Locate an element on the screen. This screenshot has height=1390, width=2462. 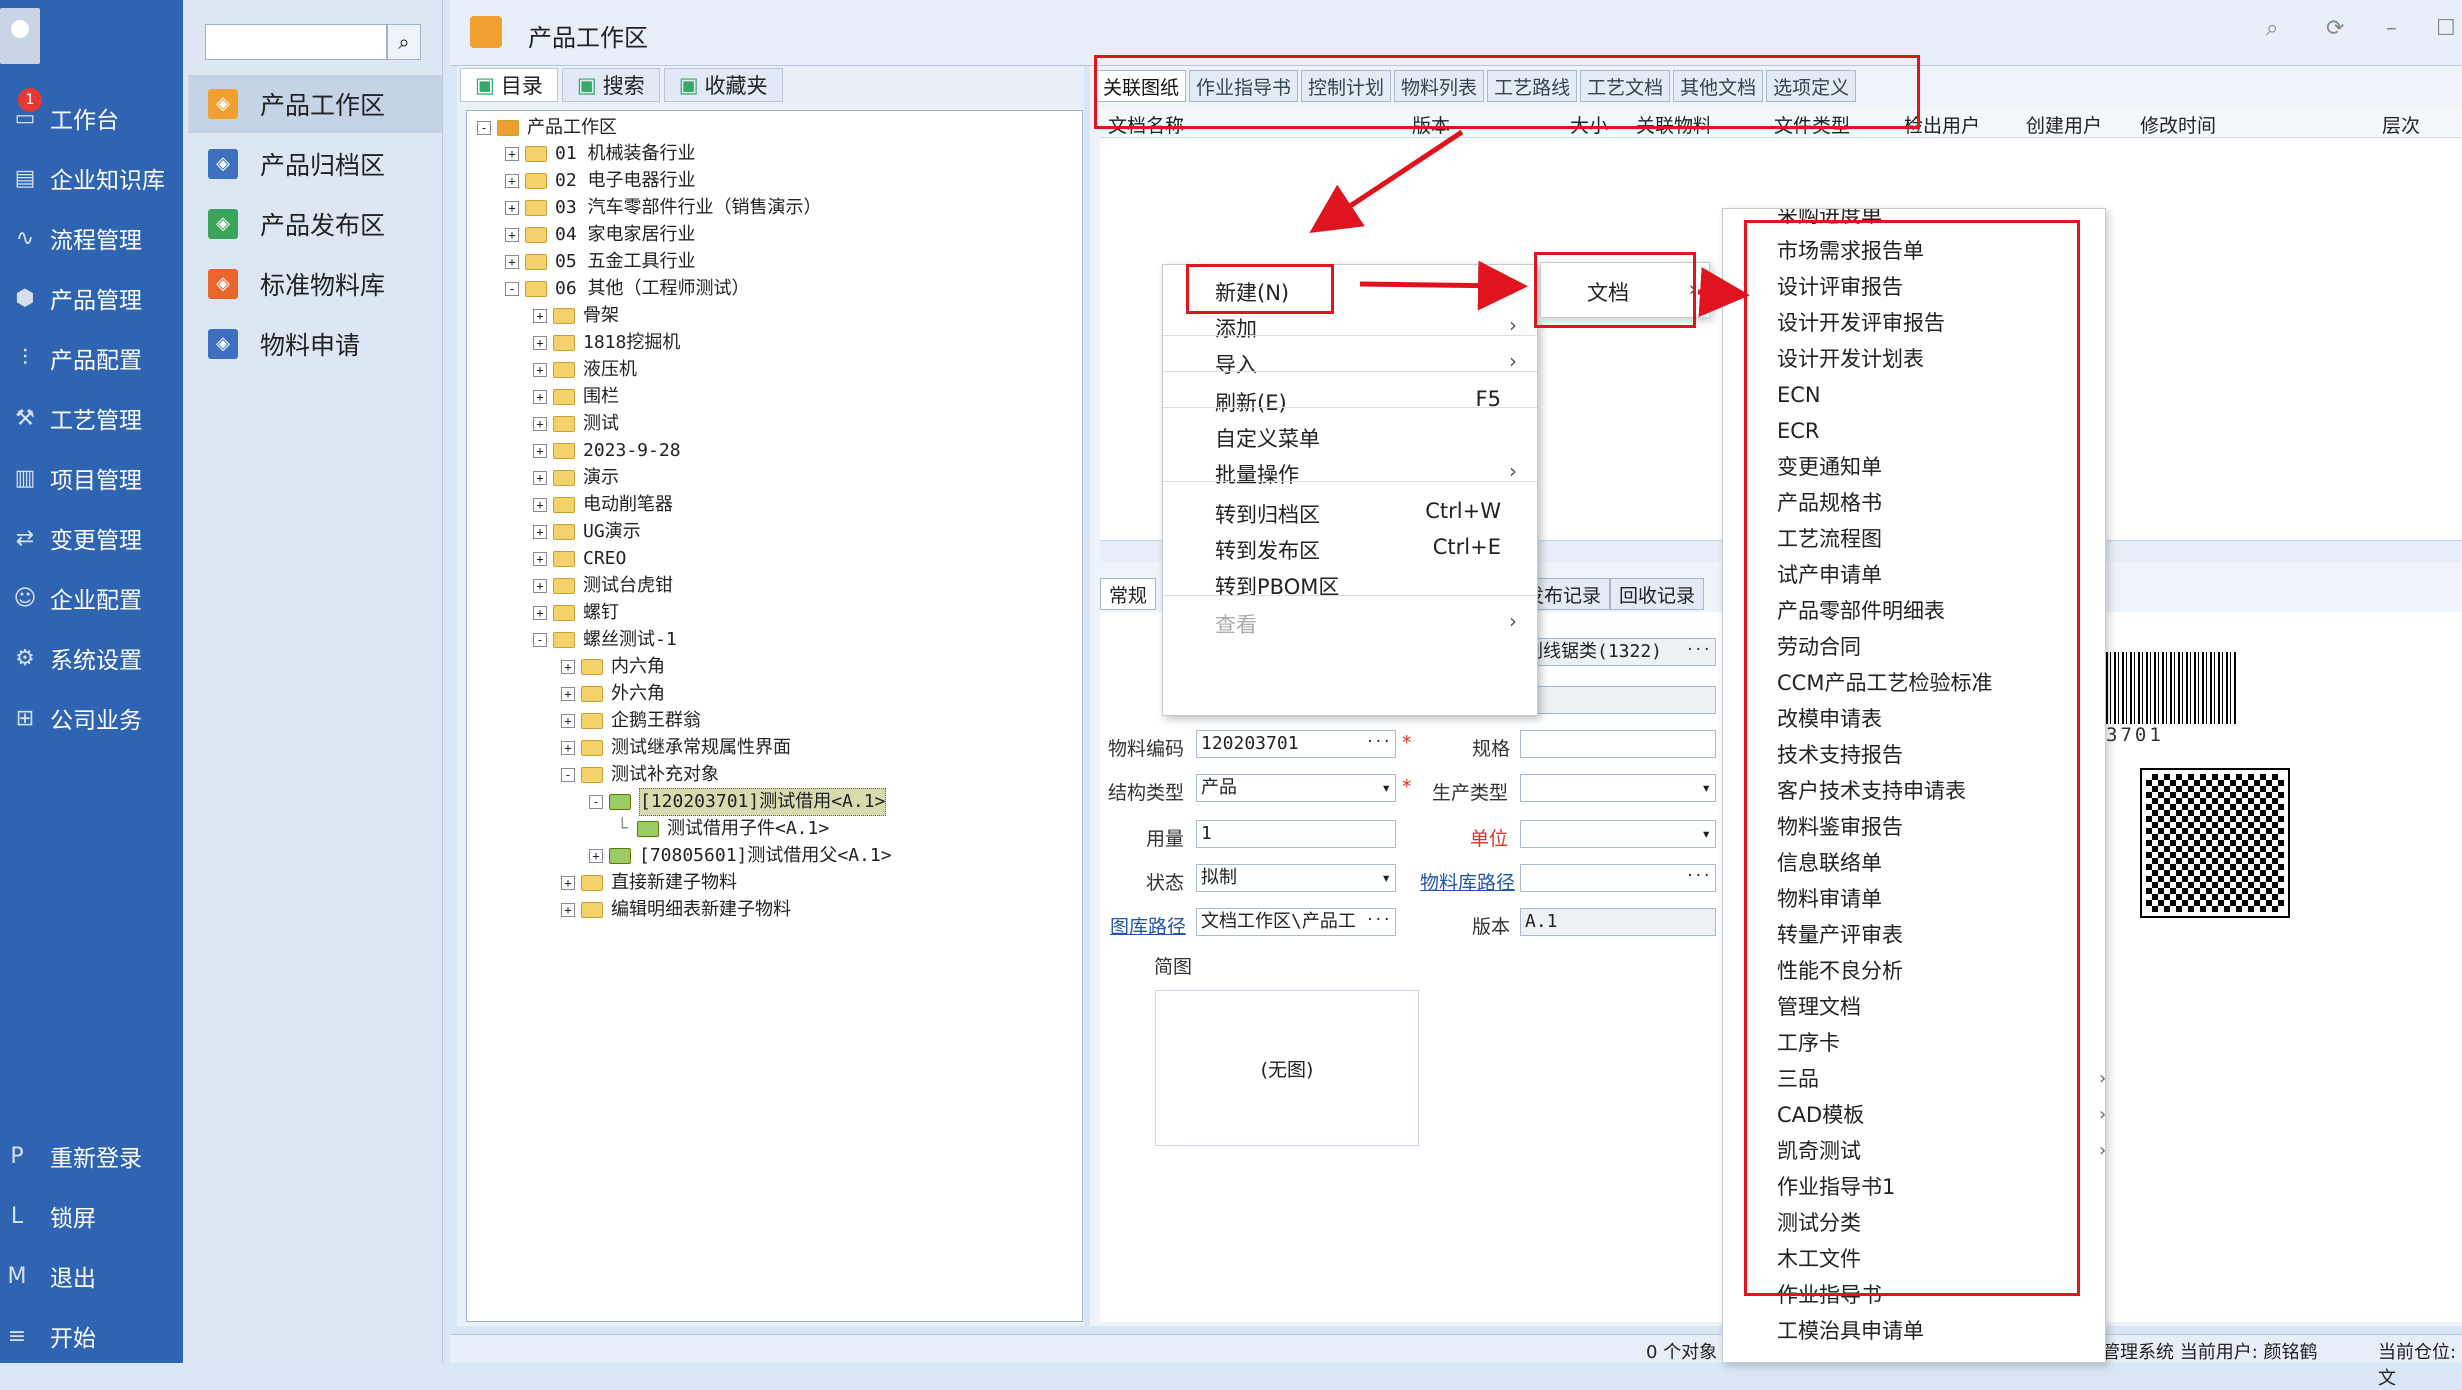
tree-node: - 螺丝测试-1 is located at coordinates (605, 640).